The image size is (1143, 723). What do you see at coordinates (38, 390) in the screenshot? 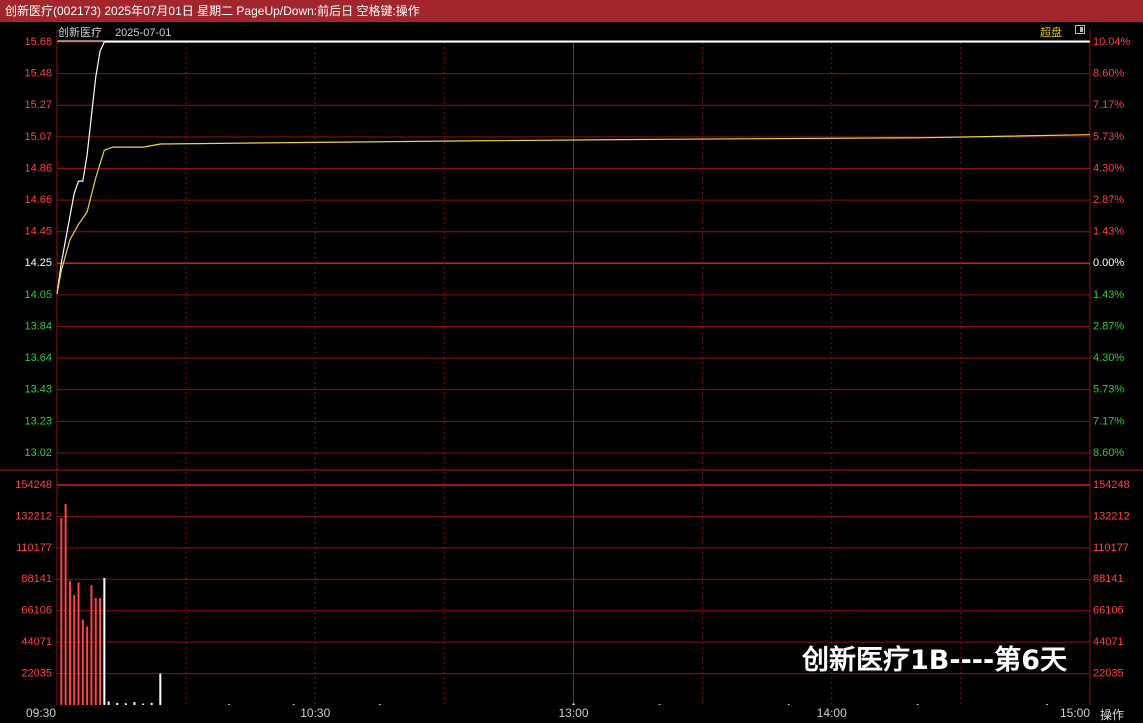
I see `price-tick-label: 13.43` at bounding box center [38, 390].